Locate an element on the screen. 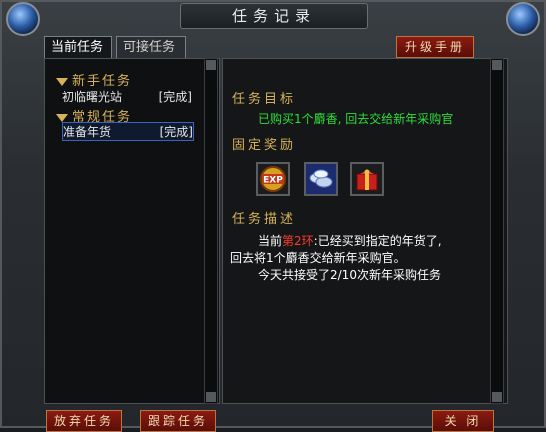 This screenshot has width=546, height=432. exp-icon: EXP is located at coordinates (273, 179).